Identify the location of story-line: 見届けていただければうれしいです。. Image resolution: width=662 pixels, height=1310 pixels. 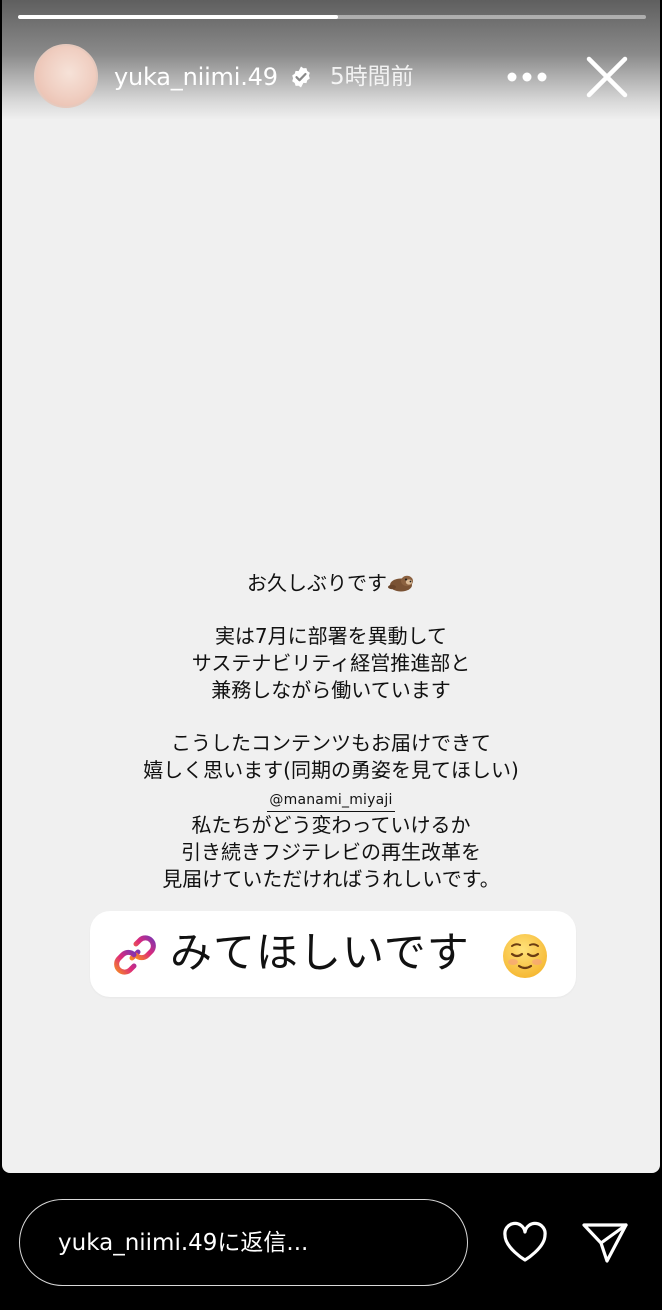
(331, 879).